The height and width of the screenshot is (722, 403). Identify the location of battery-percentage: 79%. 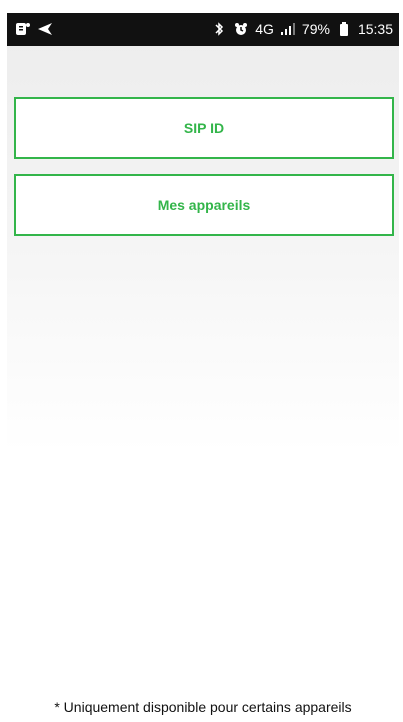
(315, 29).